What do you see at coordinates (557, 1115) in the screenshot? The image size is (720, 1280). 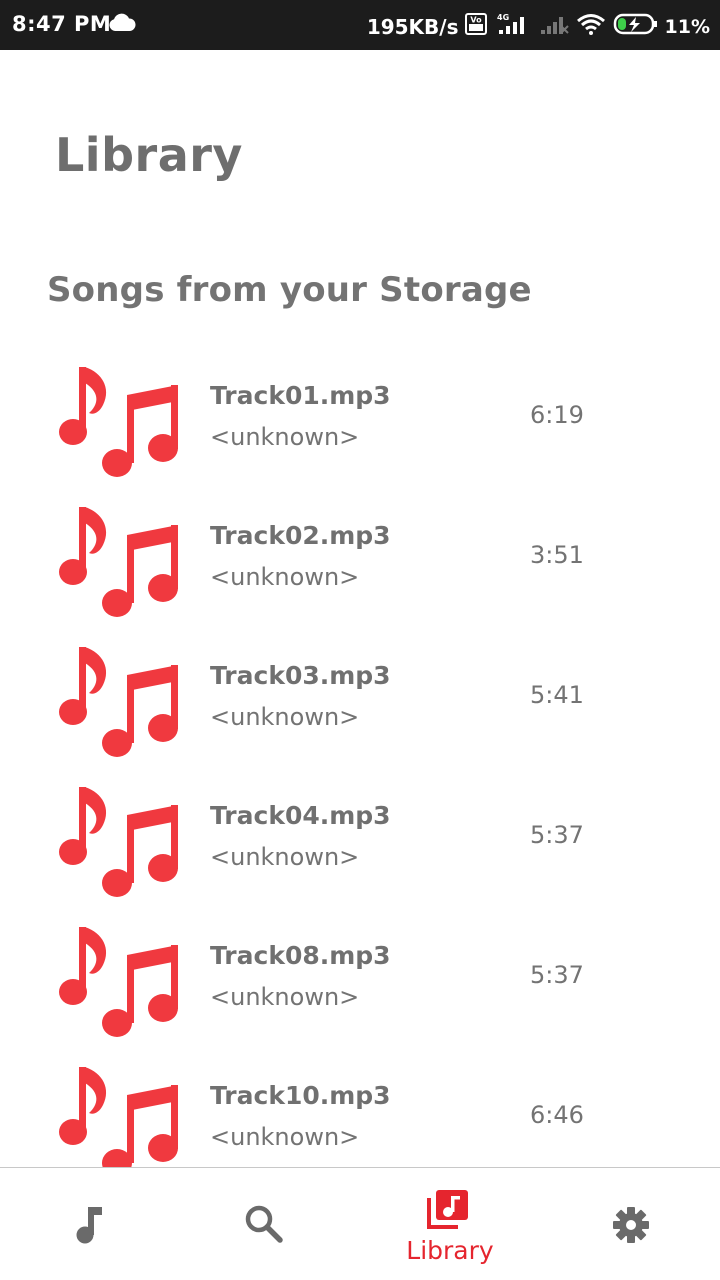 I see `song-duration: 6:46` at bounding box center [557, 1115].